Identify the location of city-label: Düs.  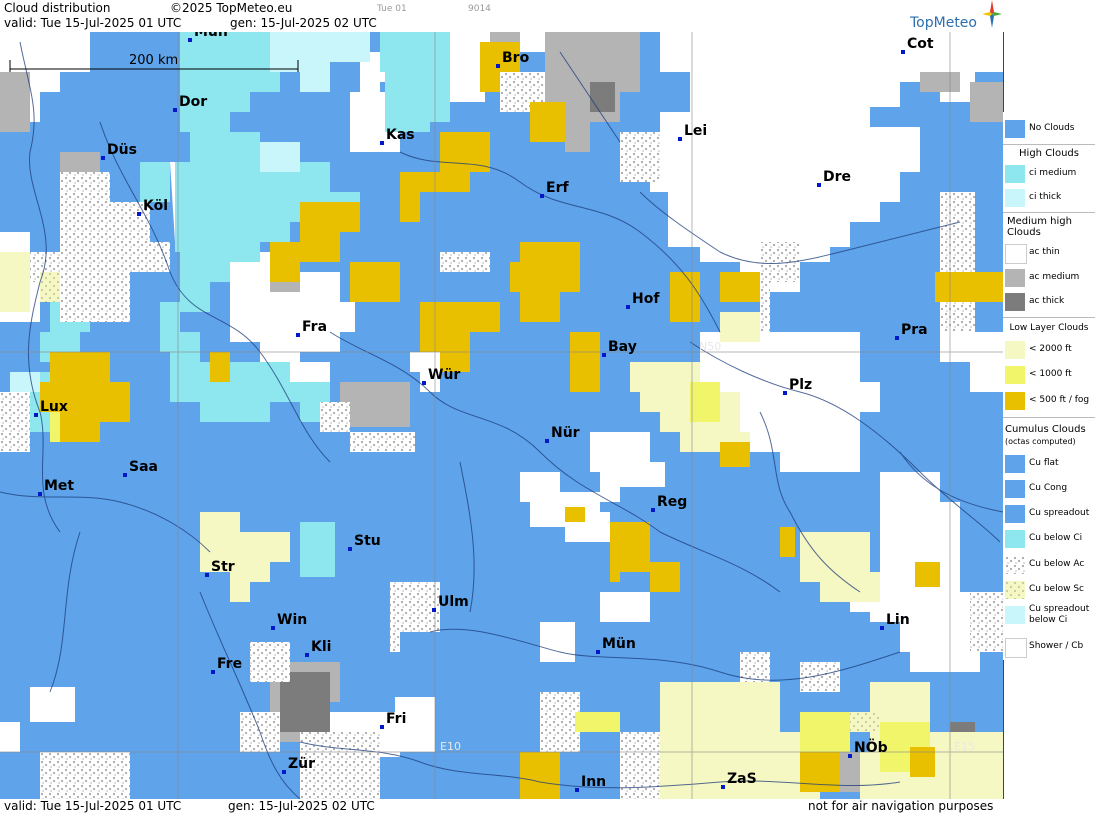
(122, 150).